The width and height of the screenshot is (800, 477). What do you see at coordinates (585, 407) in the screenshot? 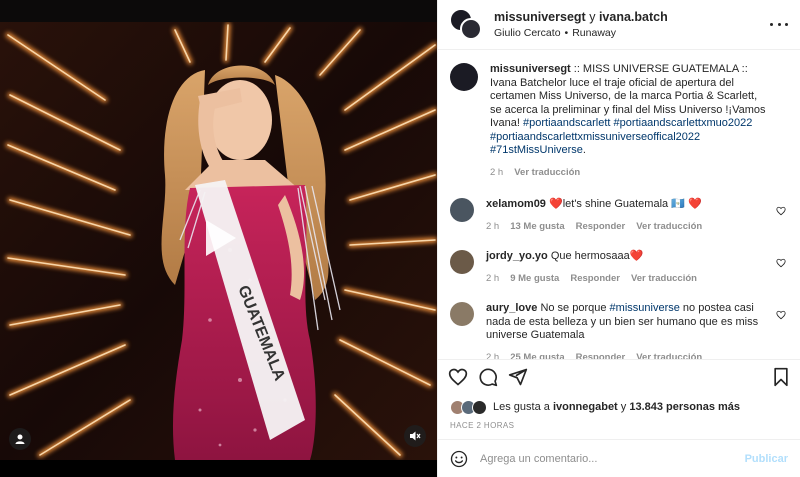
I see `liker-username: ivonnegabet` at bounding box center [585, 407].